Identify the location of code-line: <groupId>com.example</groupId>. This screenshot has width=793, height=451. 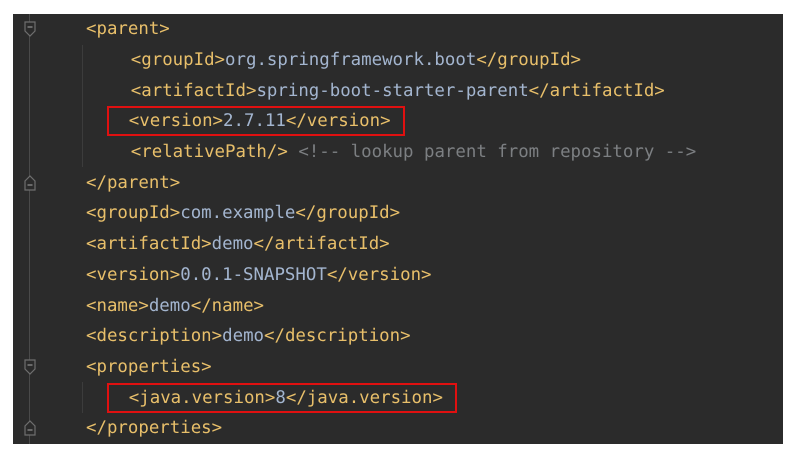
(243, 214).